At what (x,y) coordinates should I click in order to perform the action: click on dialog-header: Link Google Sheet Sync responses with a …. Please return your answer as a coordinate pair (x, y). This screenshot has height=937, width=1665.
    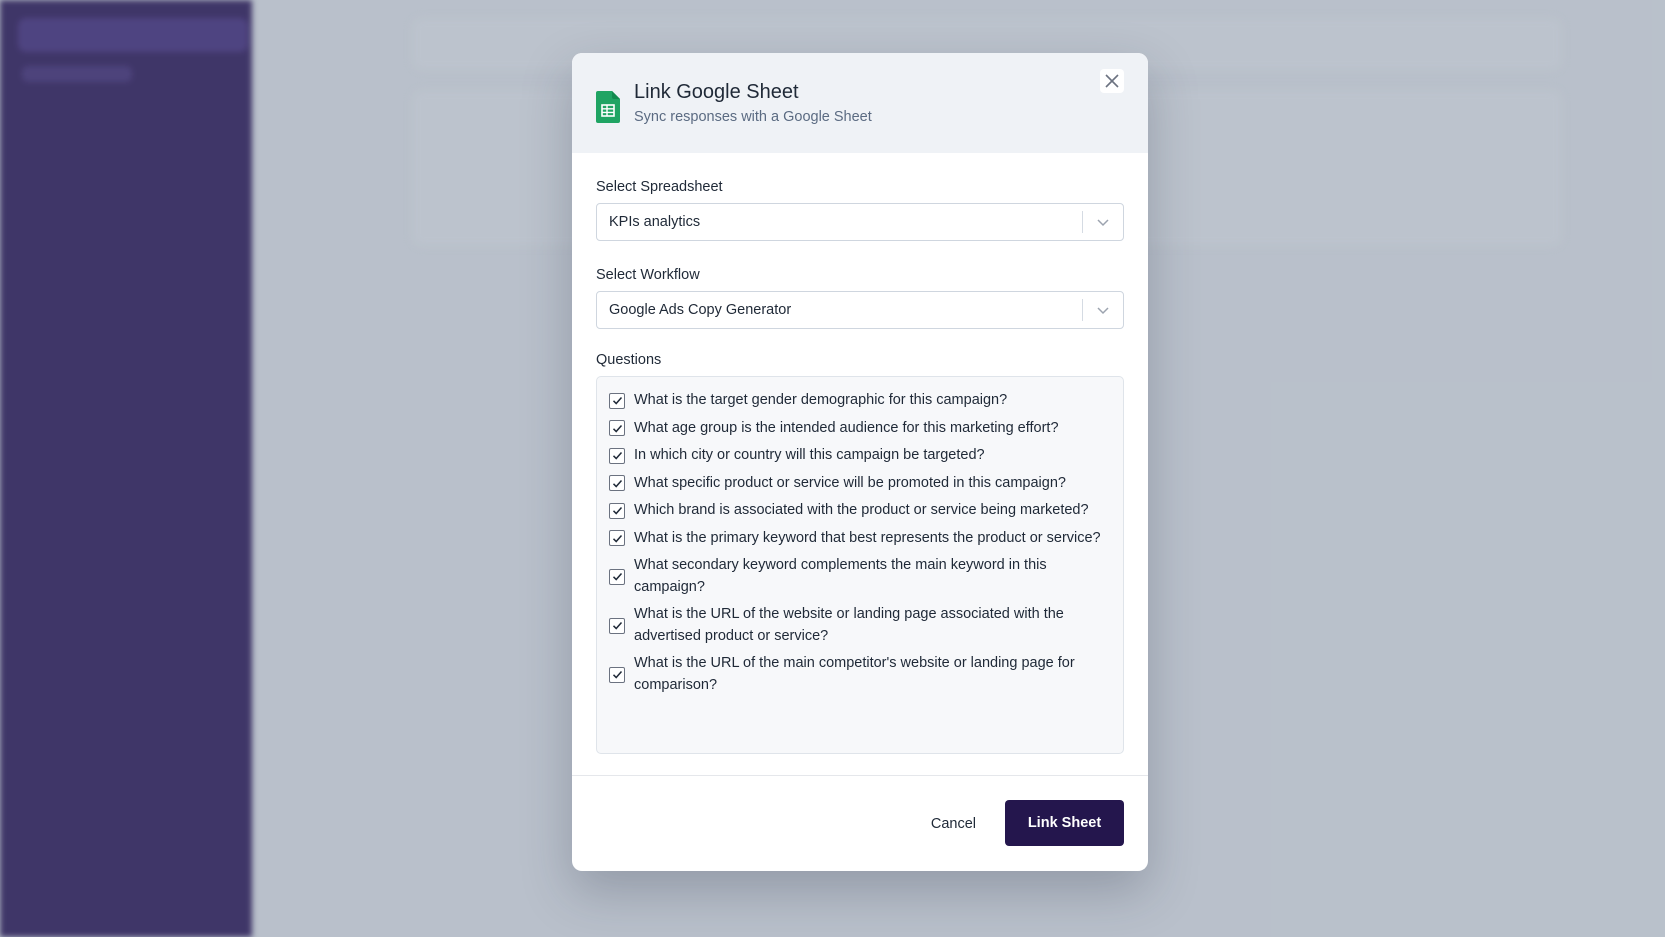
    Looking at the image, I should click on (860, 103).